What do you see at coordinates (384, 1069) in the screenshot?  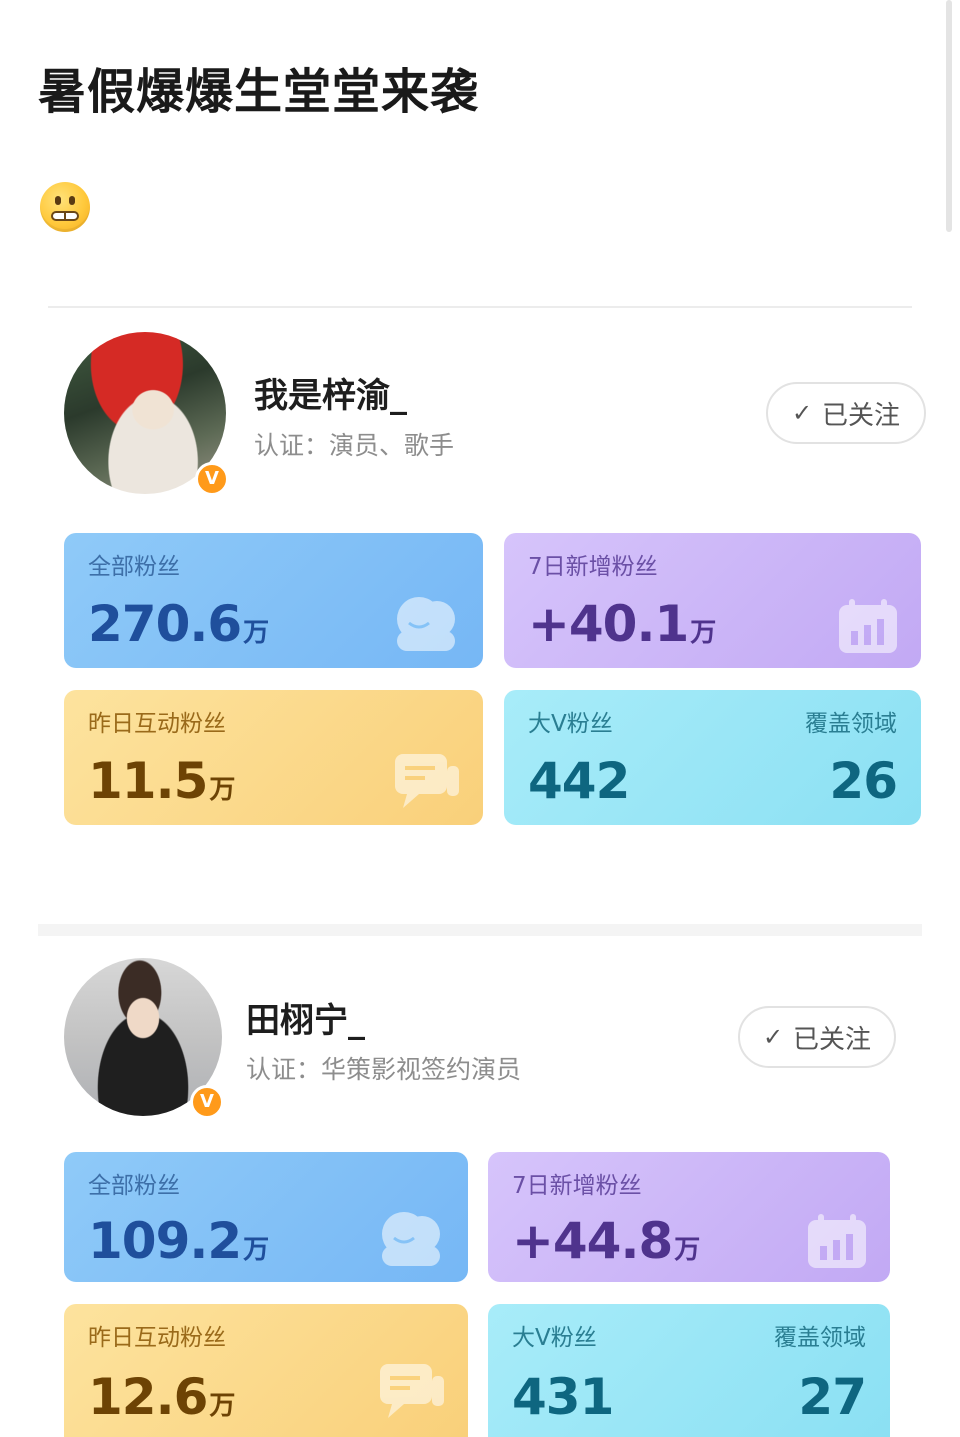 I see `profile-certification: 认证：华策影视签约演员` at bounding box center [384, 1069].